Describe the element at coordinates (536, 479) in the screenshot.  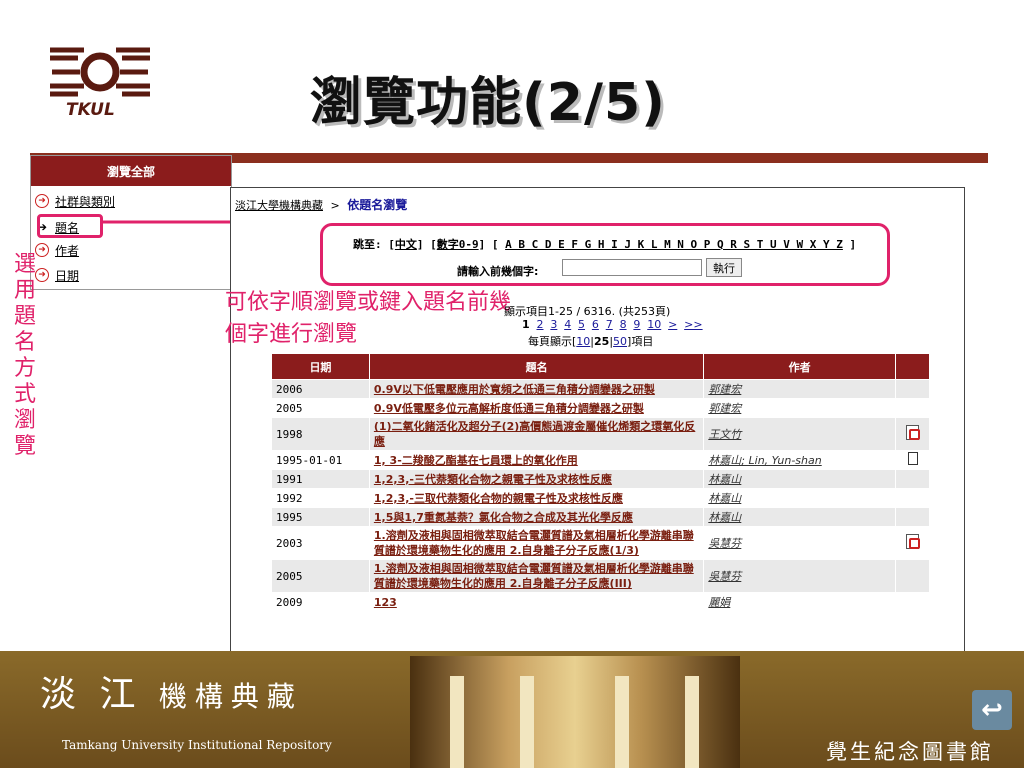
I see `title-link: 1,2,3,-三代萘類化合物之親電子性及求核性反應` at that location.